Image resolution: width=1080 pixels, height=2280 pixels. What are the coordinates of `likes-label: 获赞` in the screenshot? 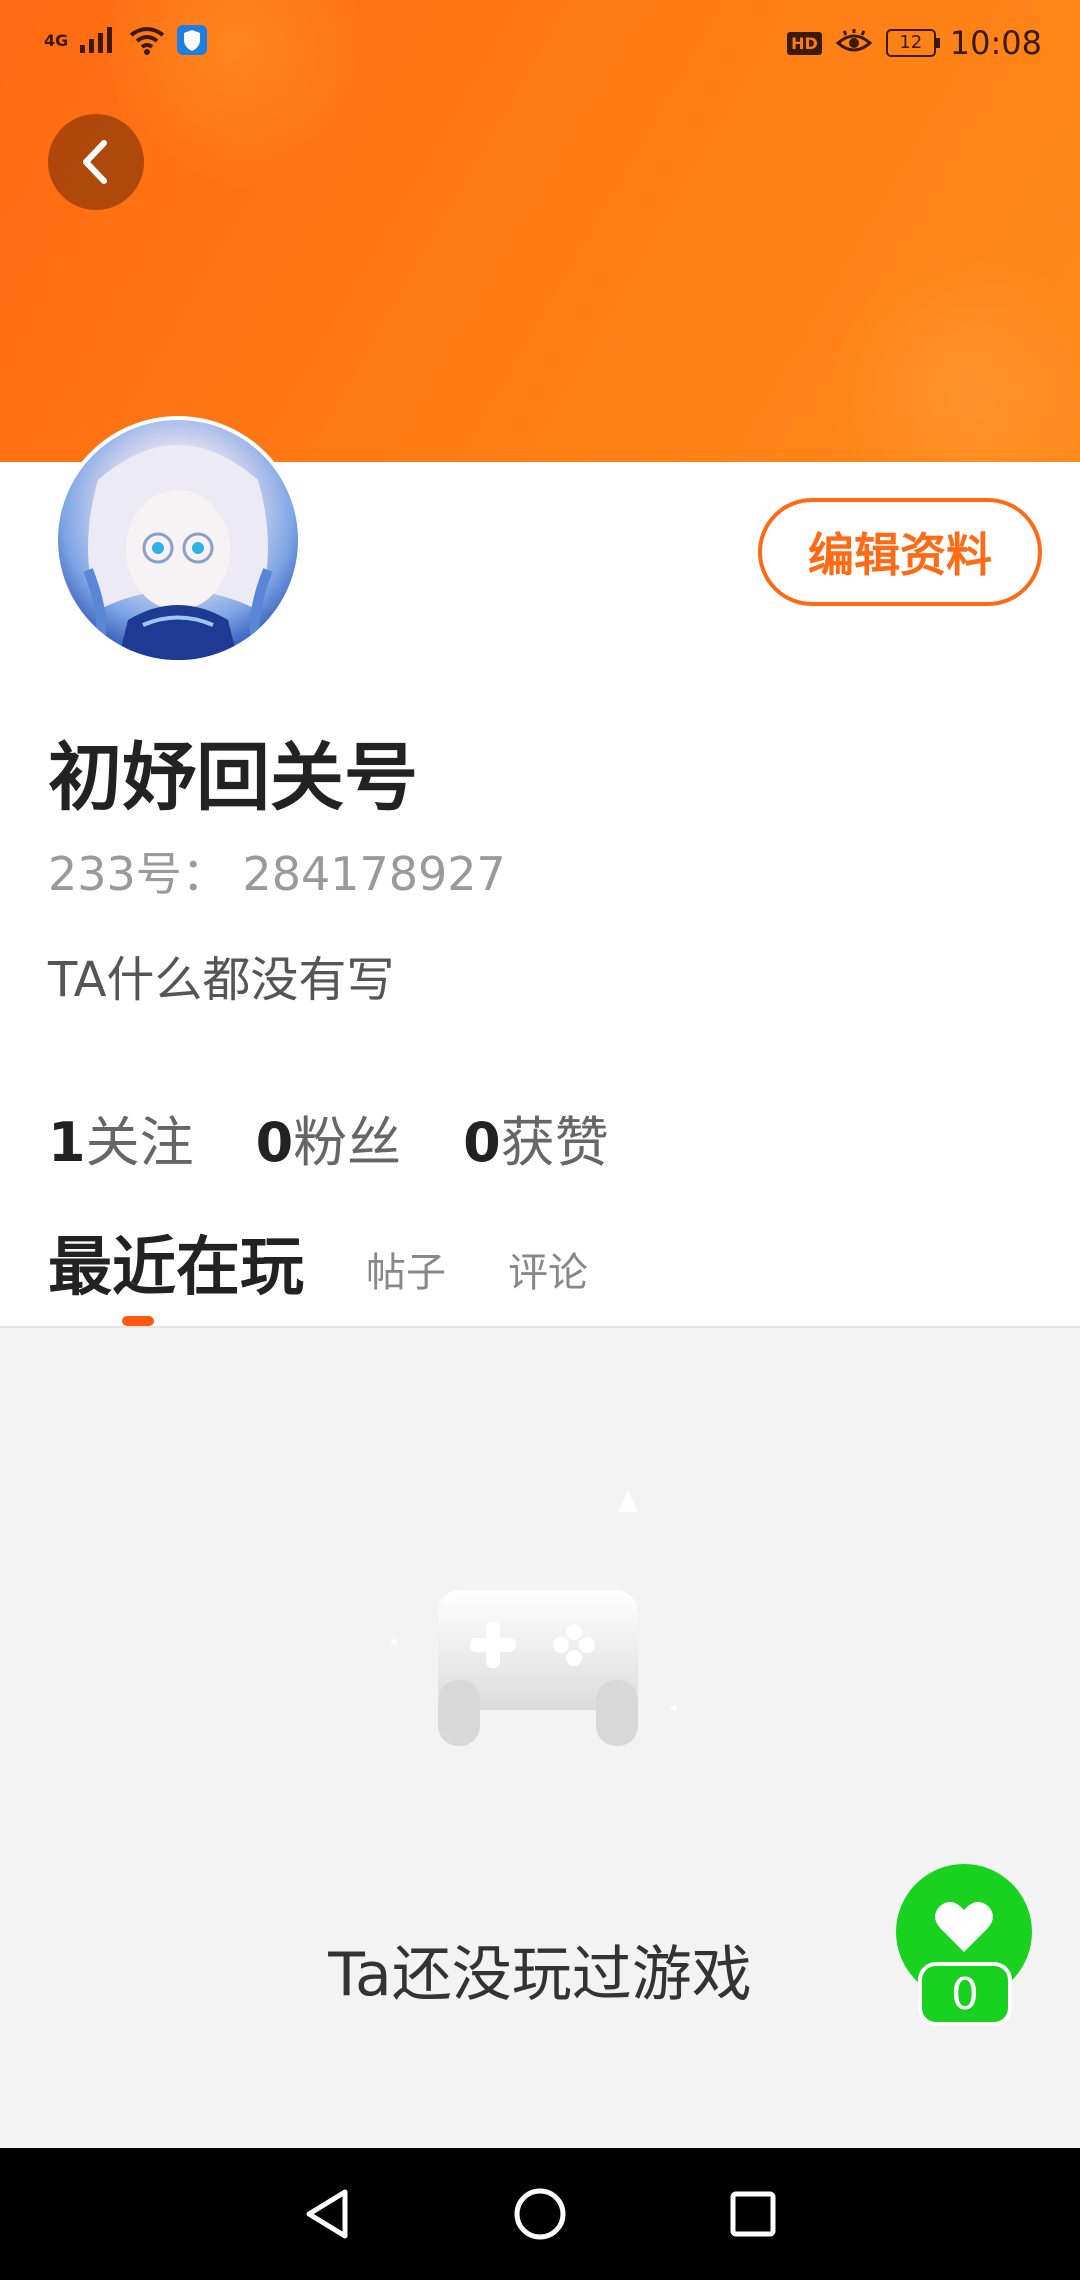 It's located at (554, 1142).